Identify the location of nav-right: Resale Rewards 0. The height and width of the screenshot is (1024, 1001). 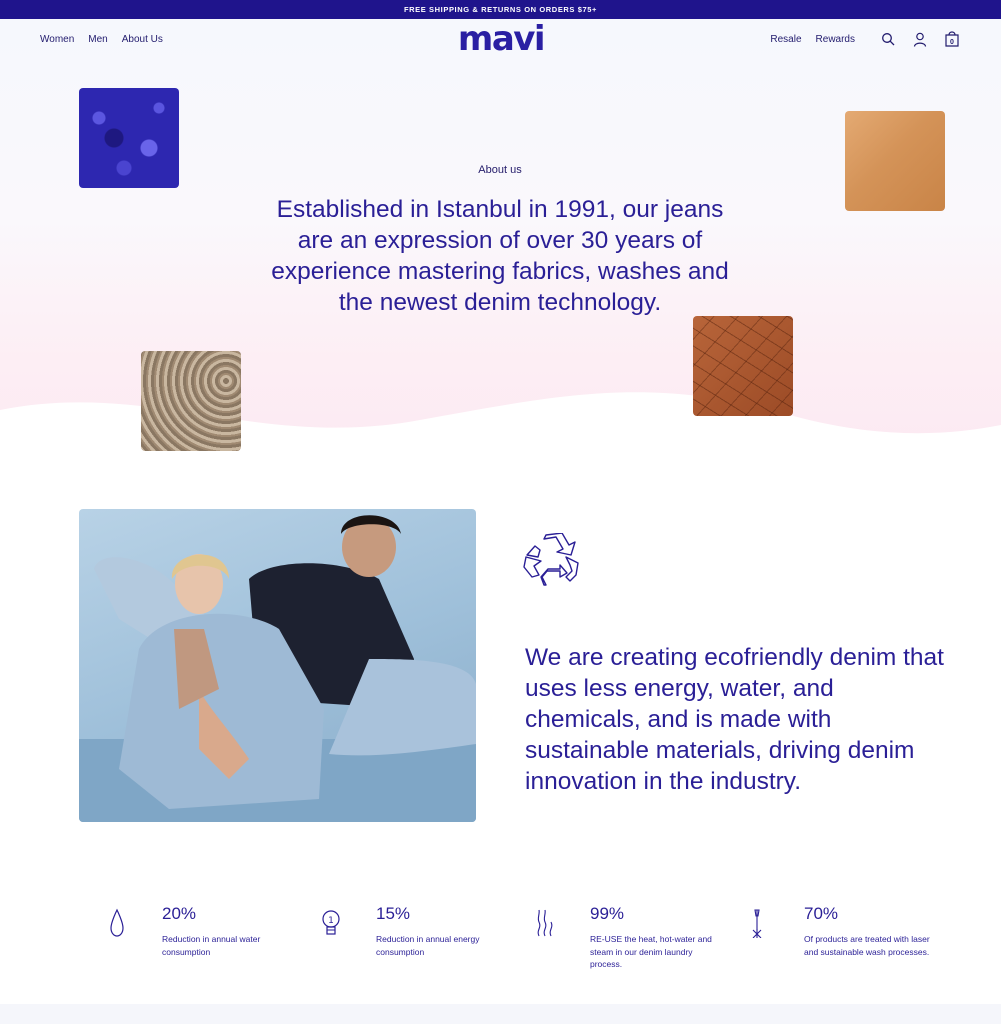
(865, 39).